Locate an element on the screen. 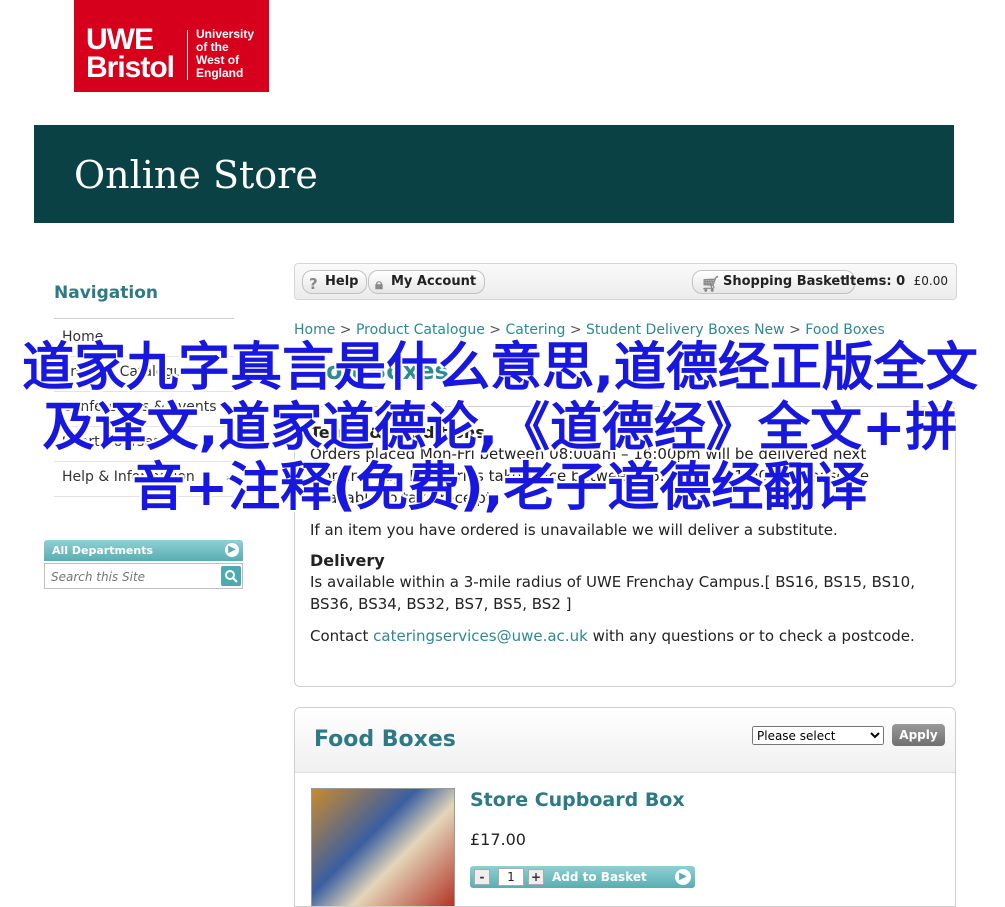 The image size is (1005, 907). add-to-basket-button: Add to Basket is located at coordinates (599, 877).